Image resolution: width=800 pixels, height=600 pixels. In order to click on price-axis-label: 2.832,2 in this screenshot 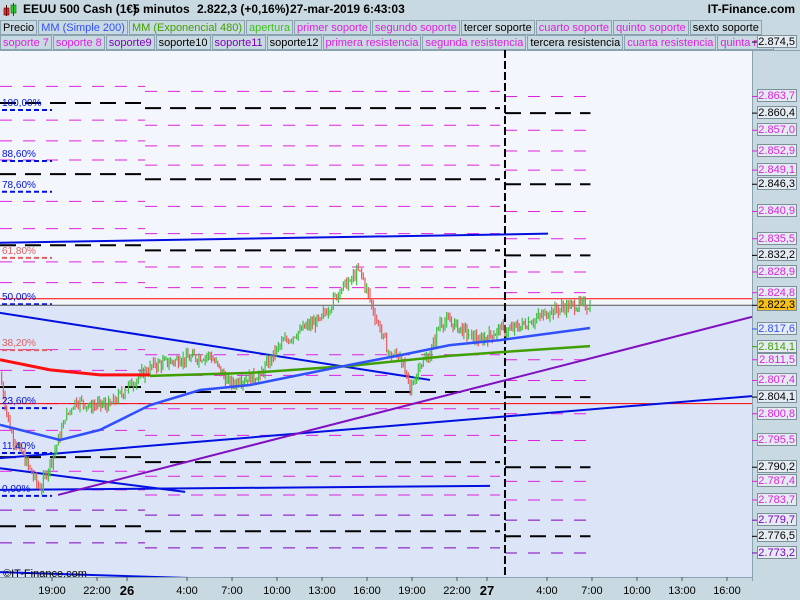, I will do `click(777, 255)`.